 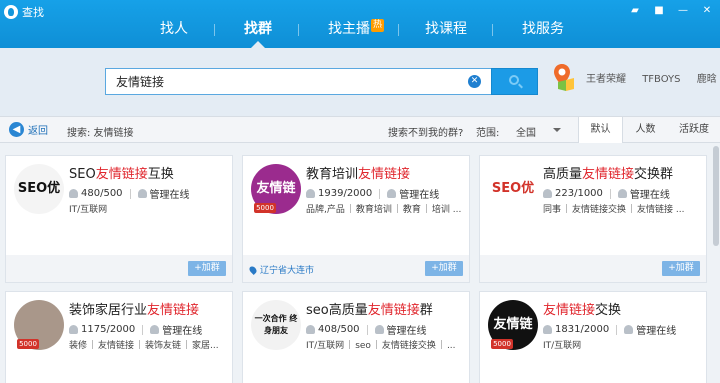 I want to click on tab-find-people: 找人, so click(x=174, y=30).